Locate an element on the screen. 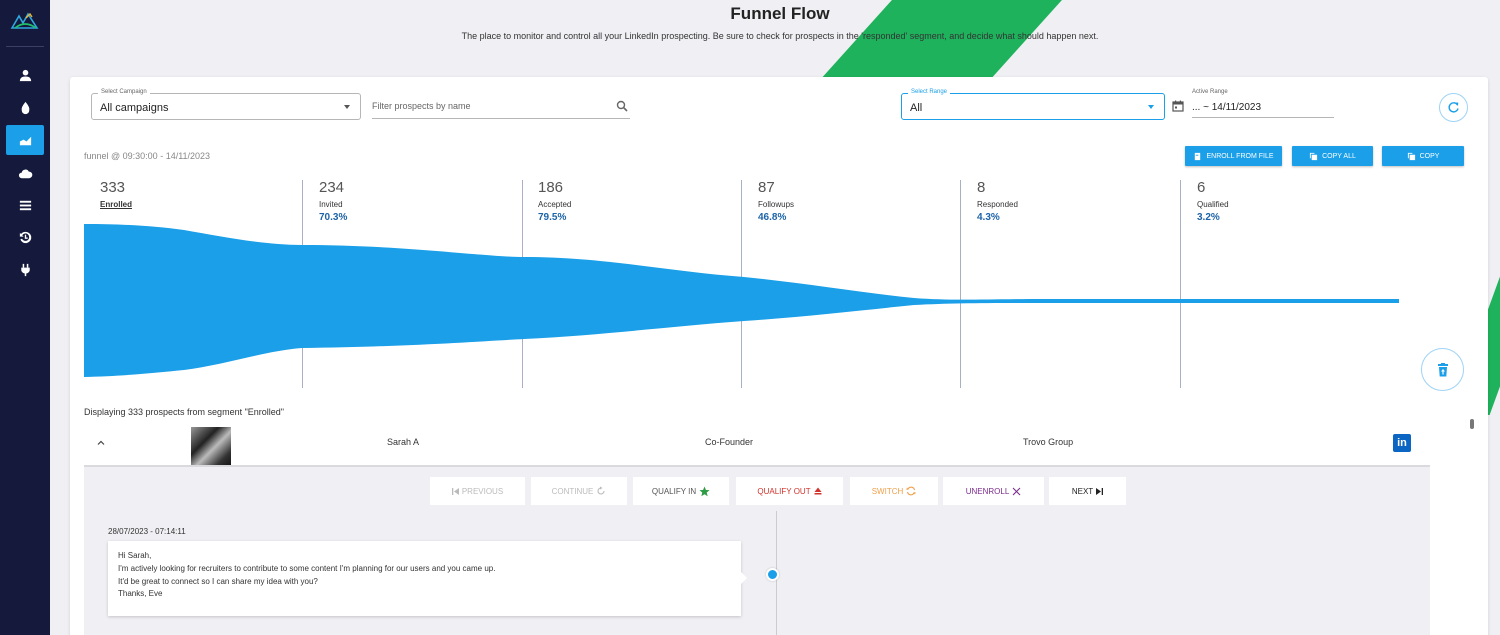  campaign-select-value: All campaigns is located at coordinates (134, 108).